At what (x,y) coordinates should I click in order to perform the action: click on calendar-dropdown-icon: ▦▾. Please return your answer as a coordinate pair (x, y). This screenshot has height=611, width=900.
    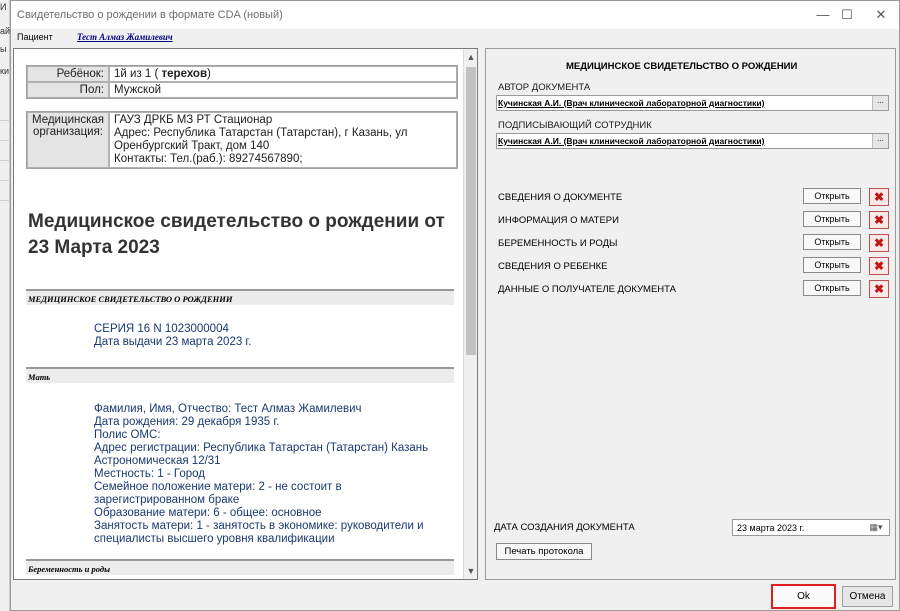
    Looking at the image, I should click on (876, 527).